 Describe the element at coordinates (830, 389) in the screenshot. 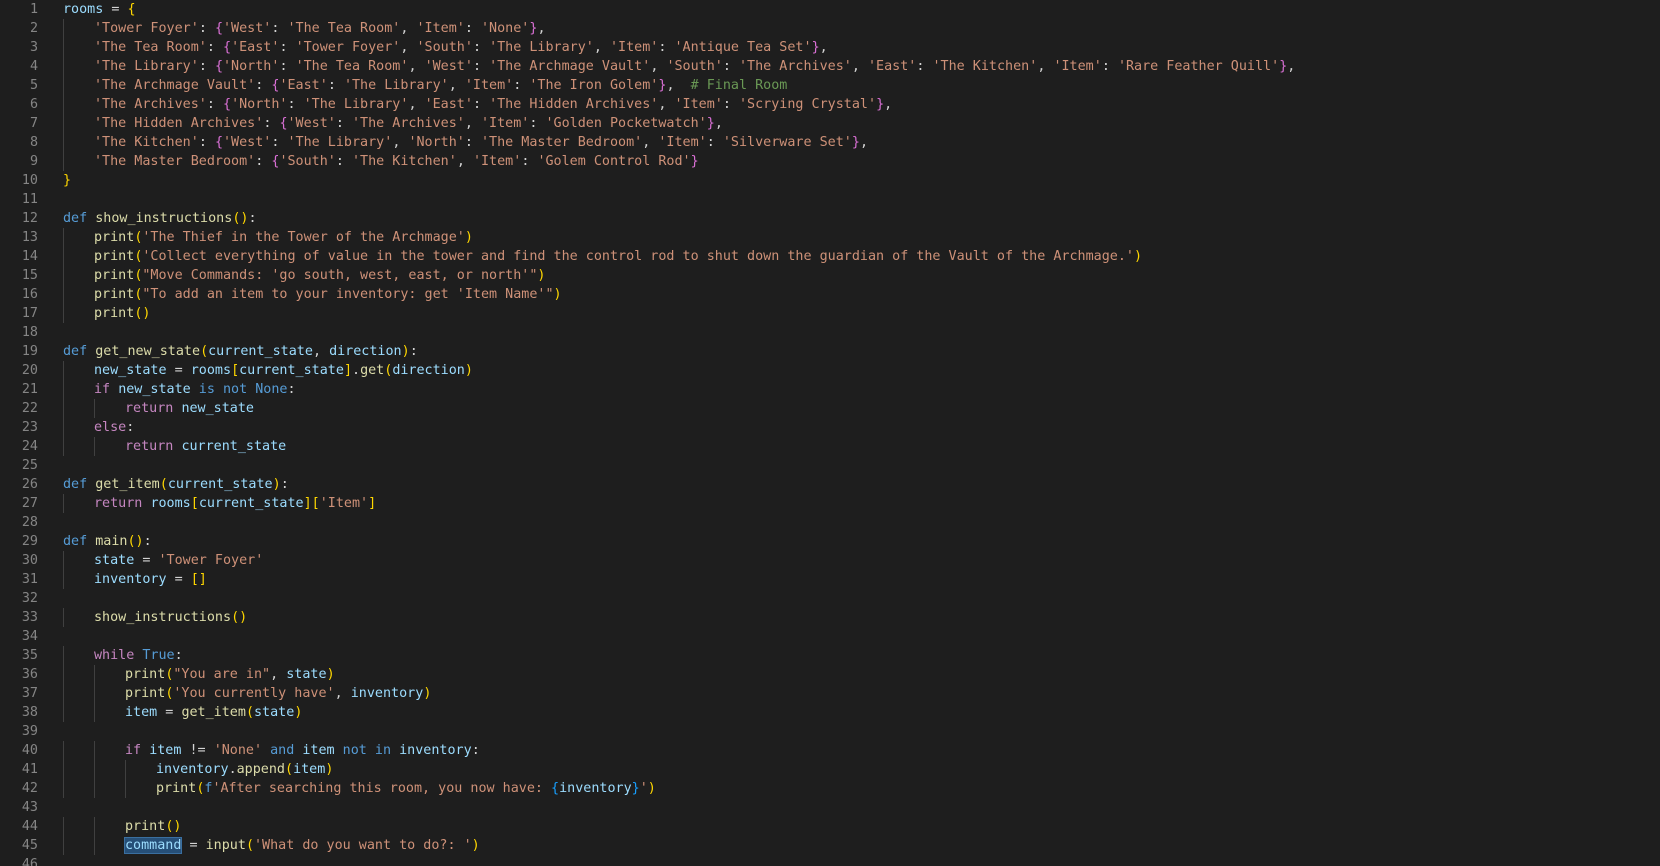

I see `code-line: 21 if new_state is not None:` at that location.